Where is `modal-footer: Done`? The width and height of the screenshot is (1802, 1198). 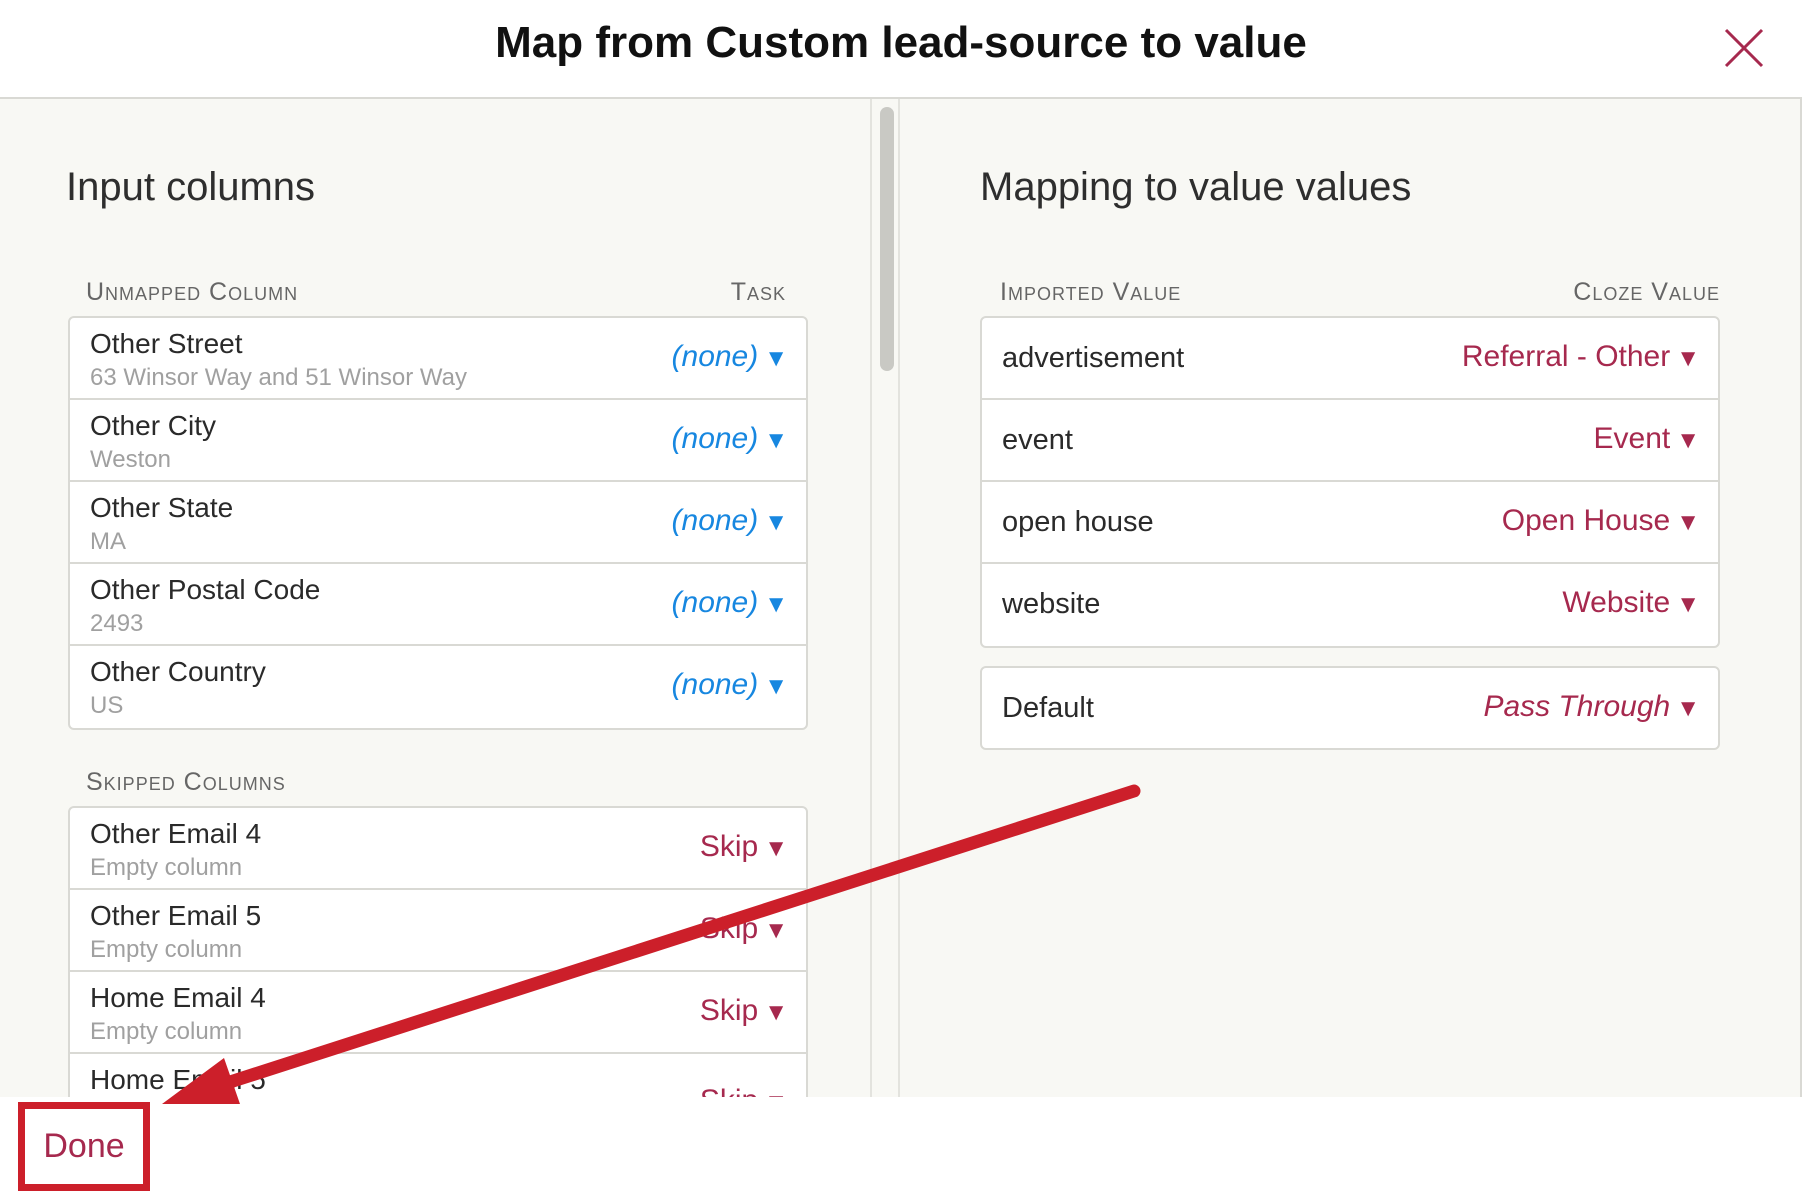 modal-footer: Done is located at coordinates (901, 1147).